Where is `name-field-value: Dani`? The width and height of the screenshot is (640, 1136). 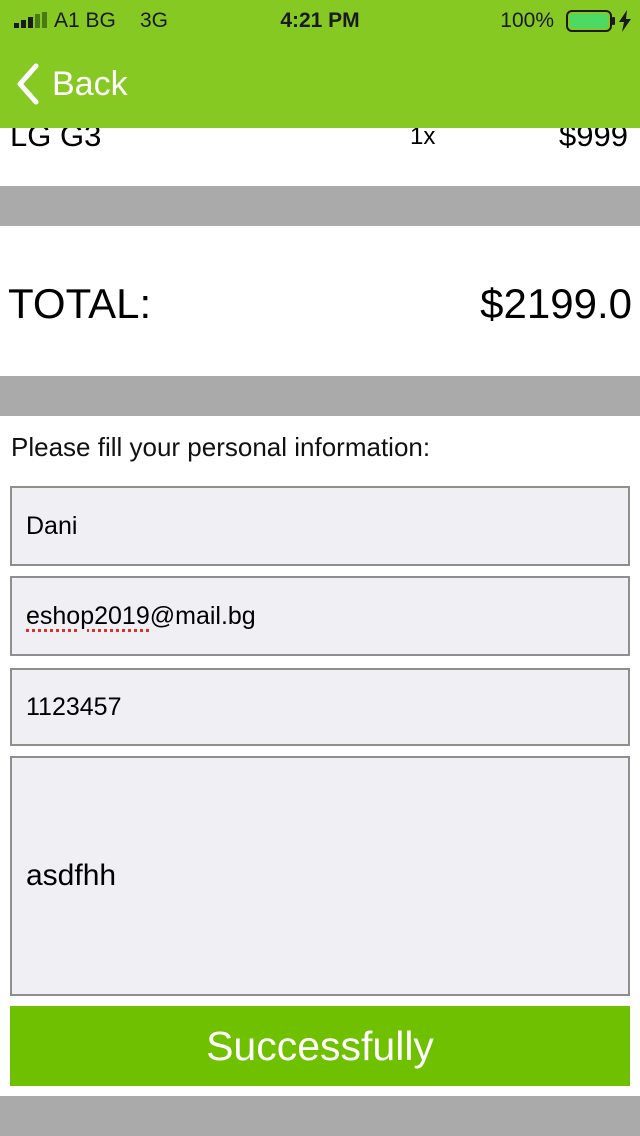 name-field-value: Dani is located at coordinates (52, 525).